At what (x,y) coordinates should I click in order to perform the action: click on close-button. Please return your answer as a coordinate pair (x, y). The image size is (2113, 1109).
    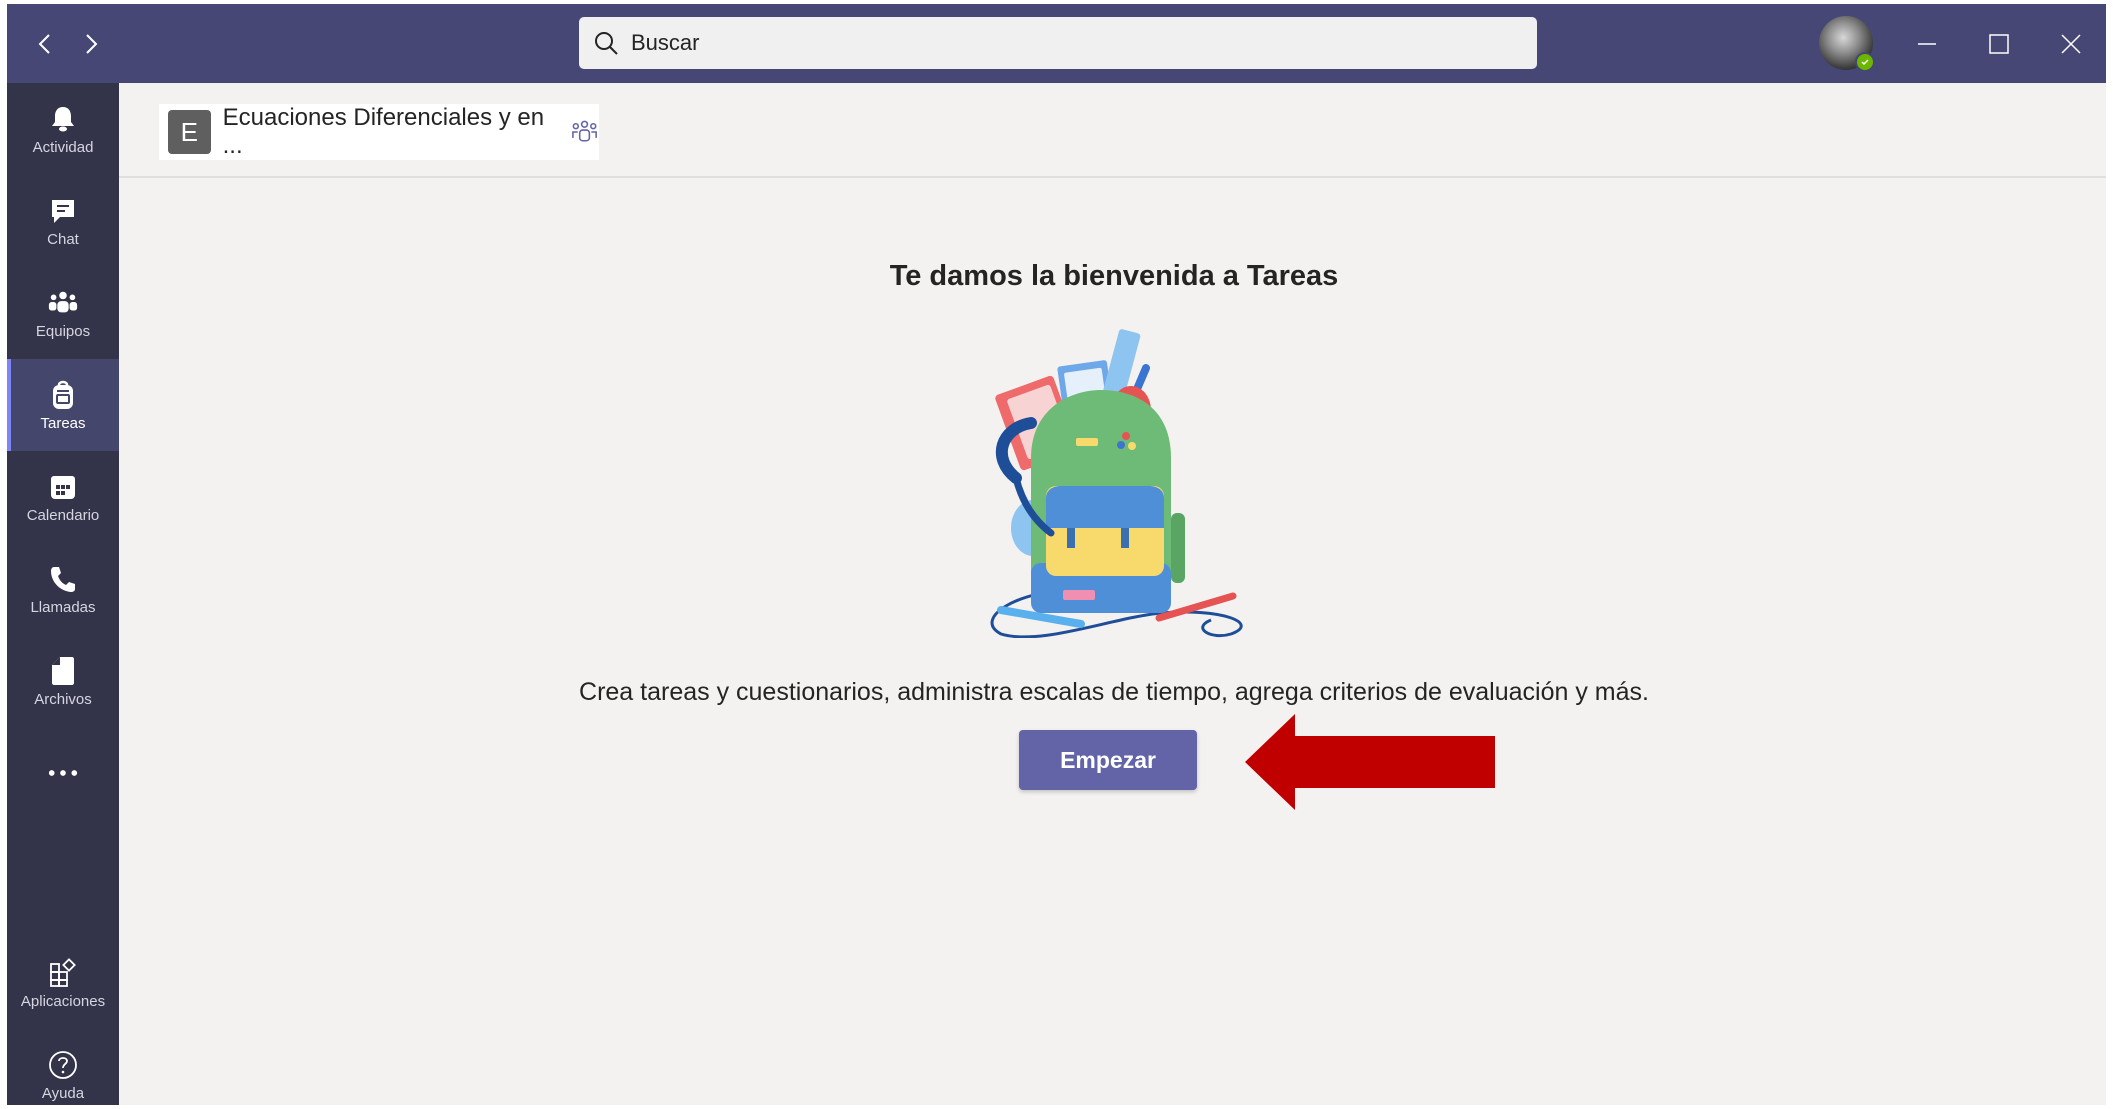
    Looking at the image, I should click on (2071, 44).